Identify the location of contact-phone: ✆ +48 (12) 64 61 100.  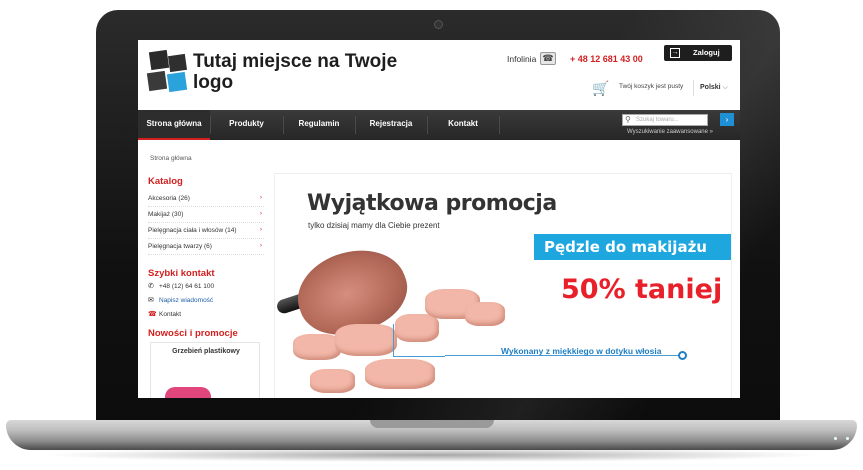
(181, 286).